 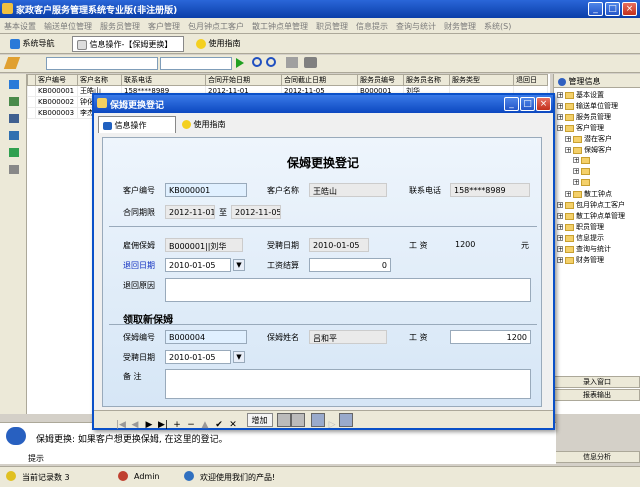 I want to click on print-icon, so click(x=310, y=62).